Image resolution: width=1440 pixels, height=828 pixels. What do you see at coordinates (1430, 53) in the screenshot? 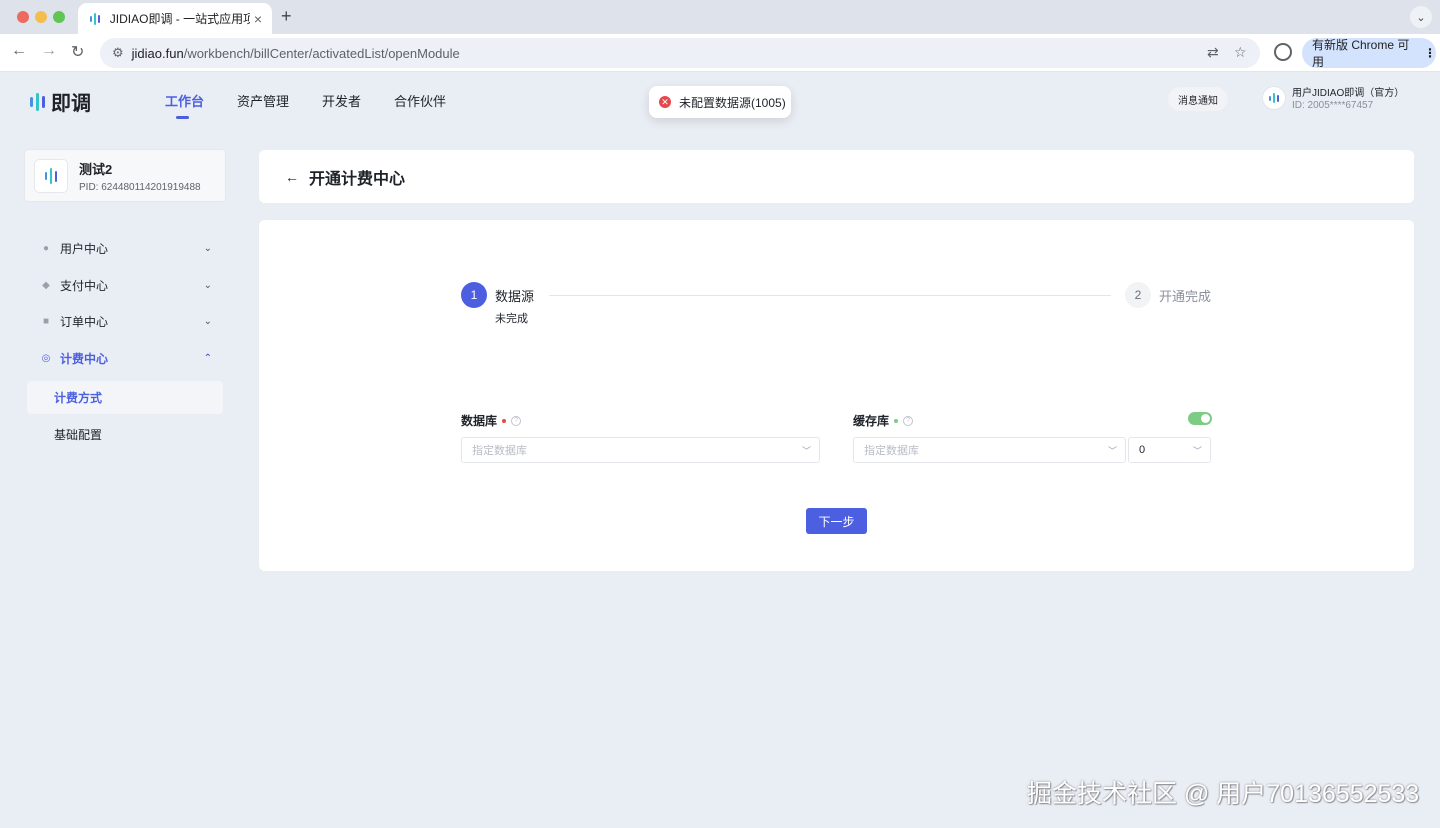
I see `more-menu-icon: ⋮` at bounding box center [1430, 53].